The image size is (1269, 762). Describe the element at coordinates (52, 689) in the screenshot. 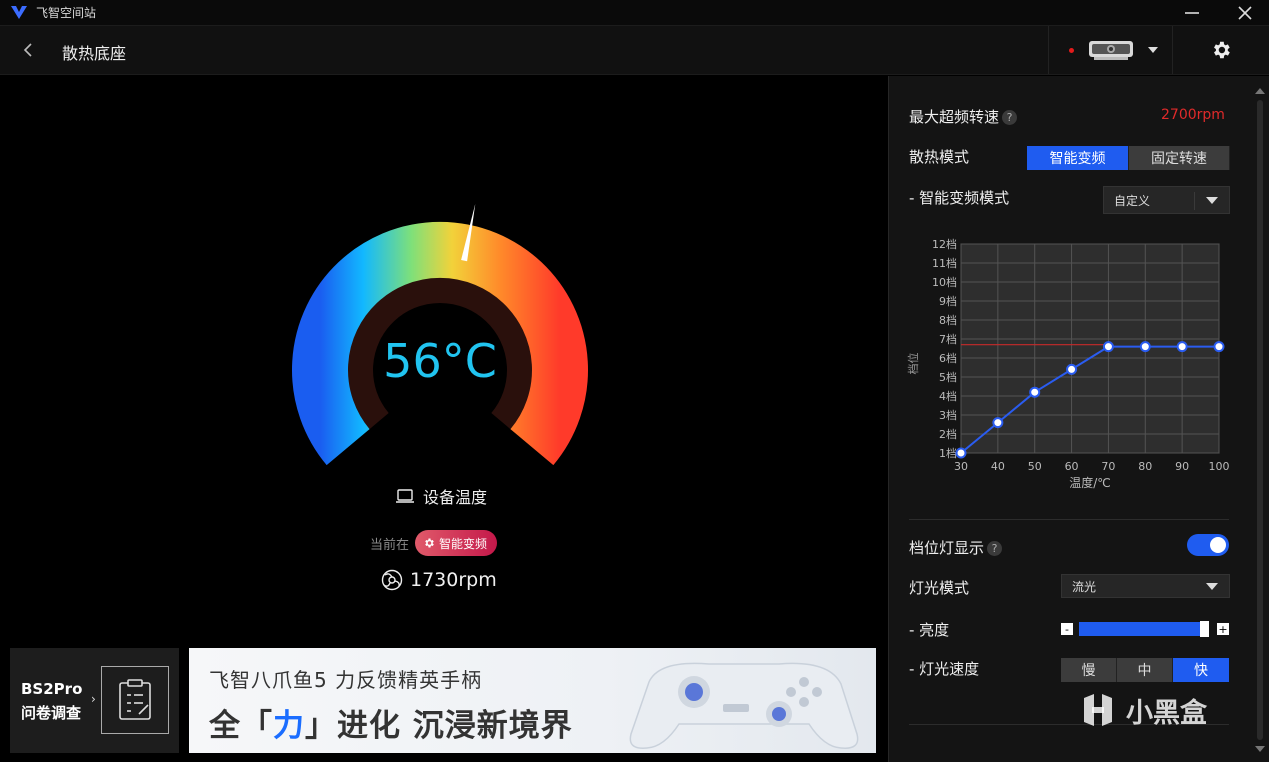

I see `survey-title: BS2Pro` at that location.